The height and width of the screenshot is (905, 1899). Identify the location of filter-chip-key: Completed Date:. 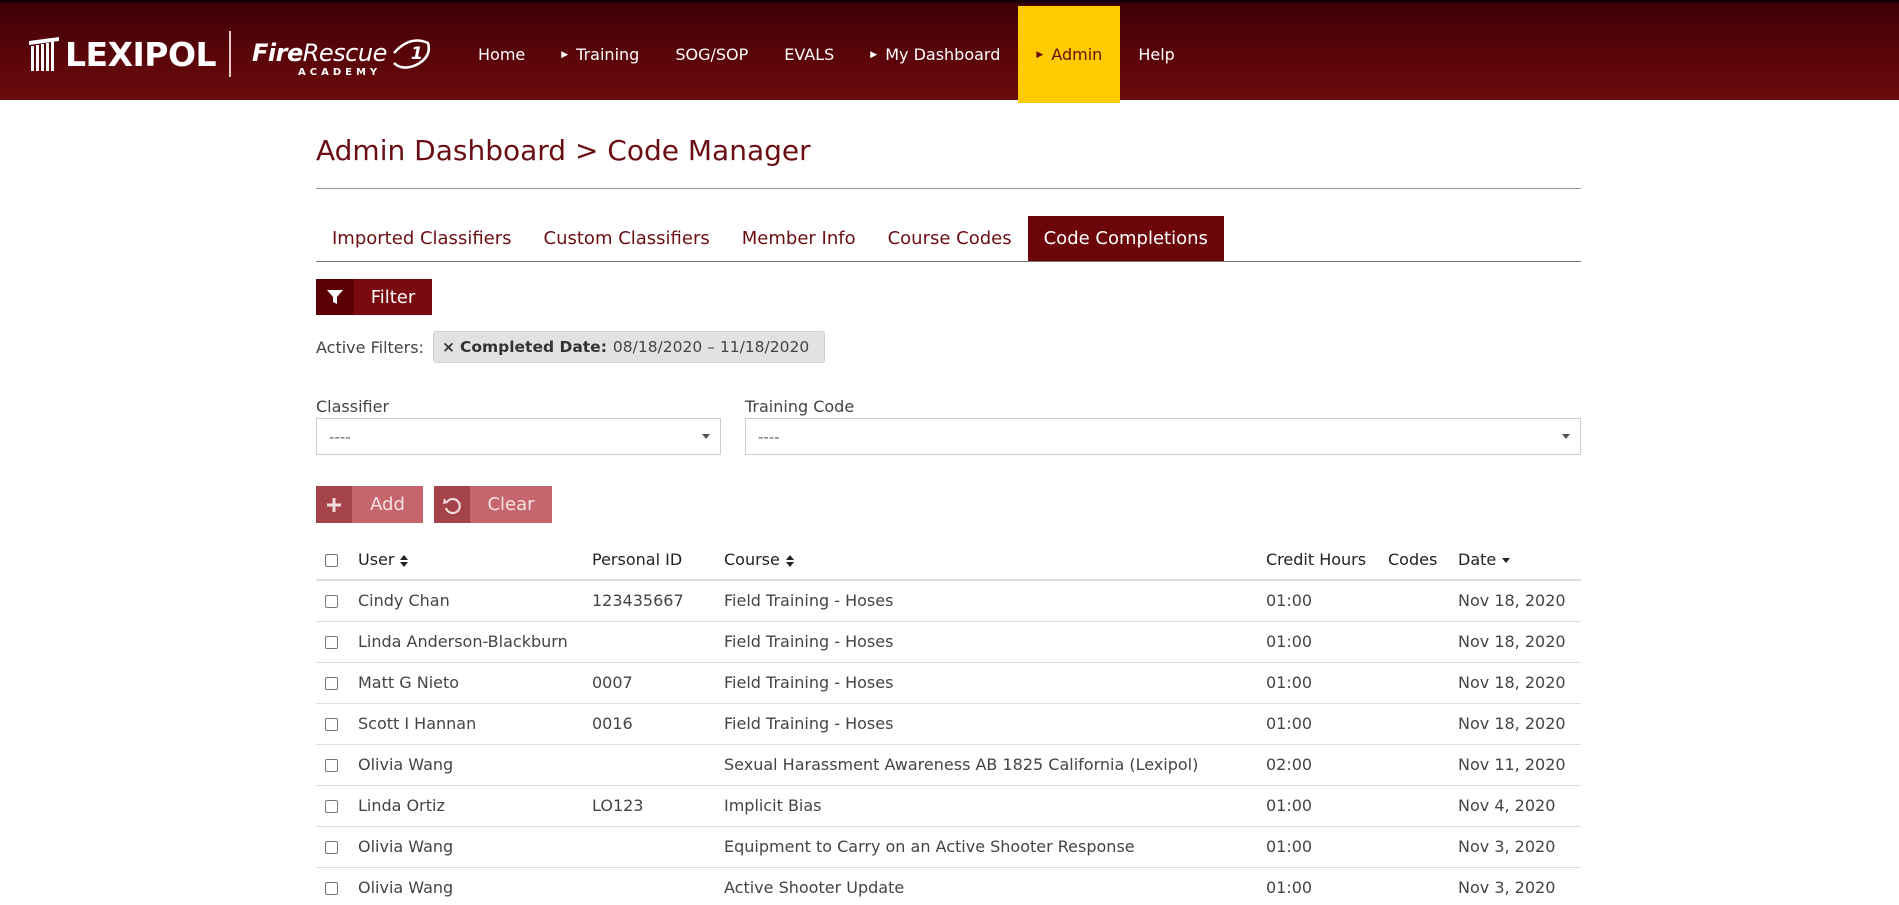
(533, 347).